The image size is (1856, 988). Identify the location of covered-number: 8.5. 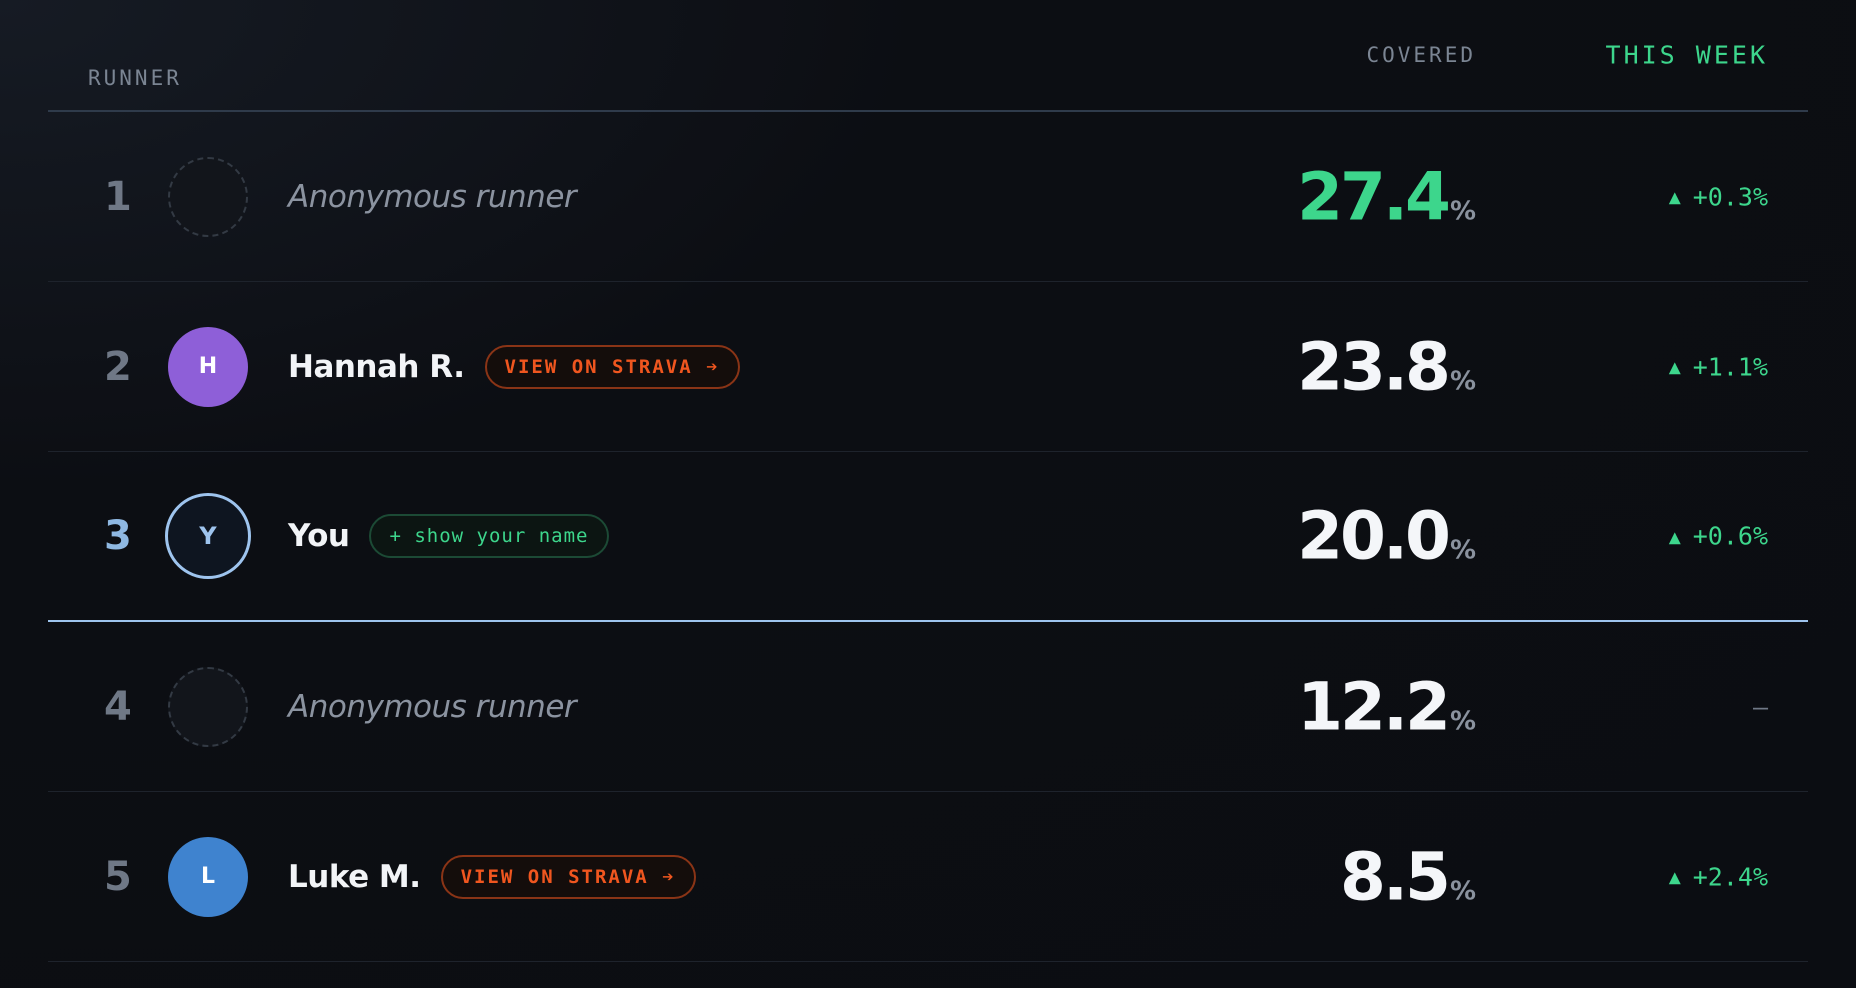
(1395, 876).